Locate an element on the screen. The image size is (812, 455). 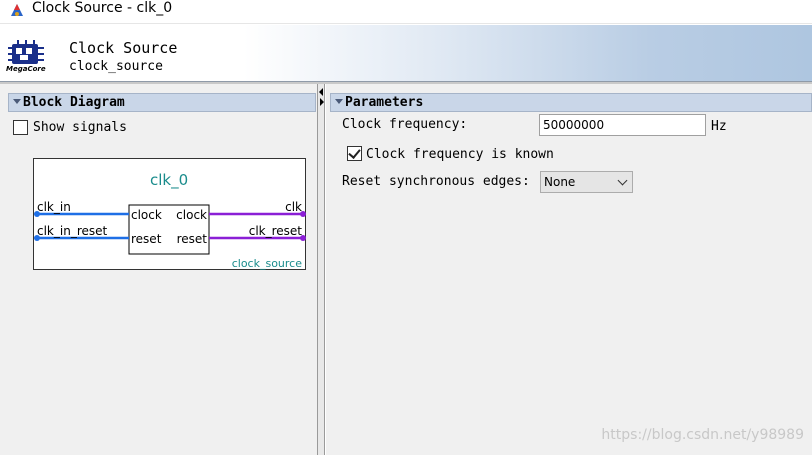
clock-known-label: Clock frequency is known is located at coordinates (460, 154).